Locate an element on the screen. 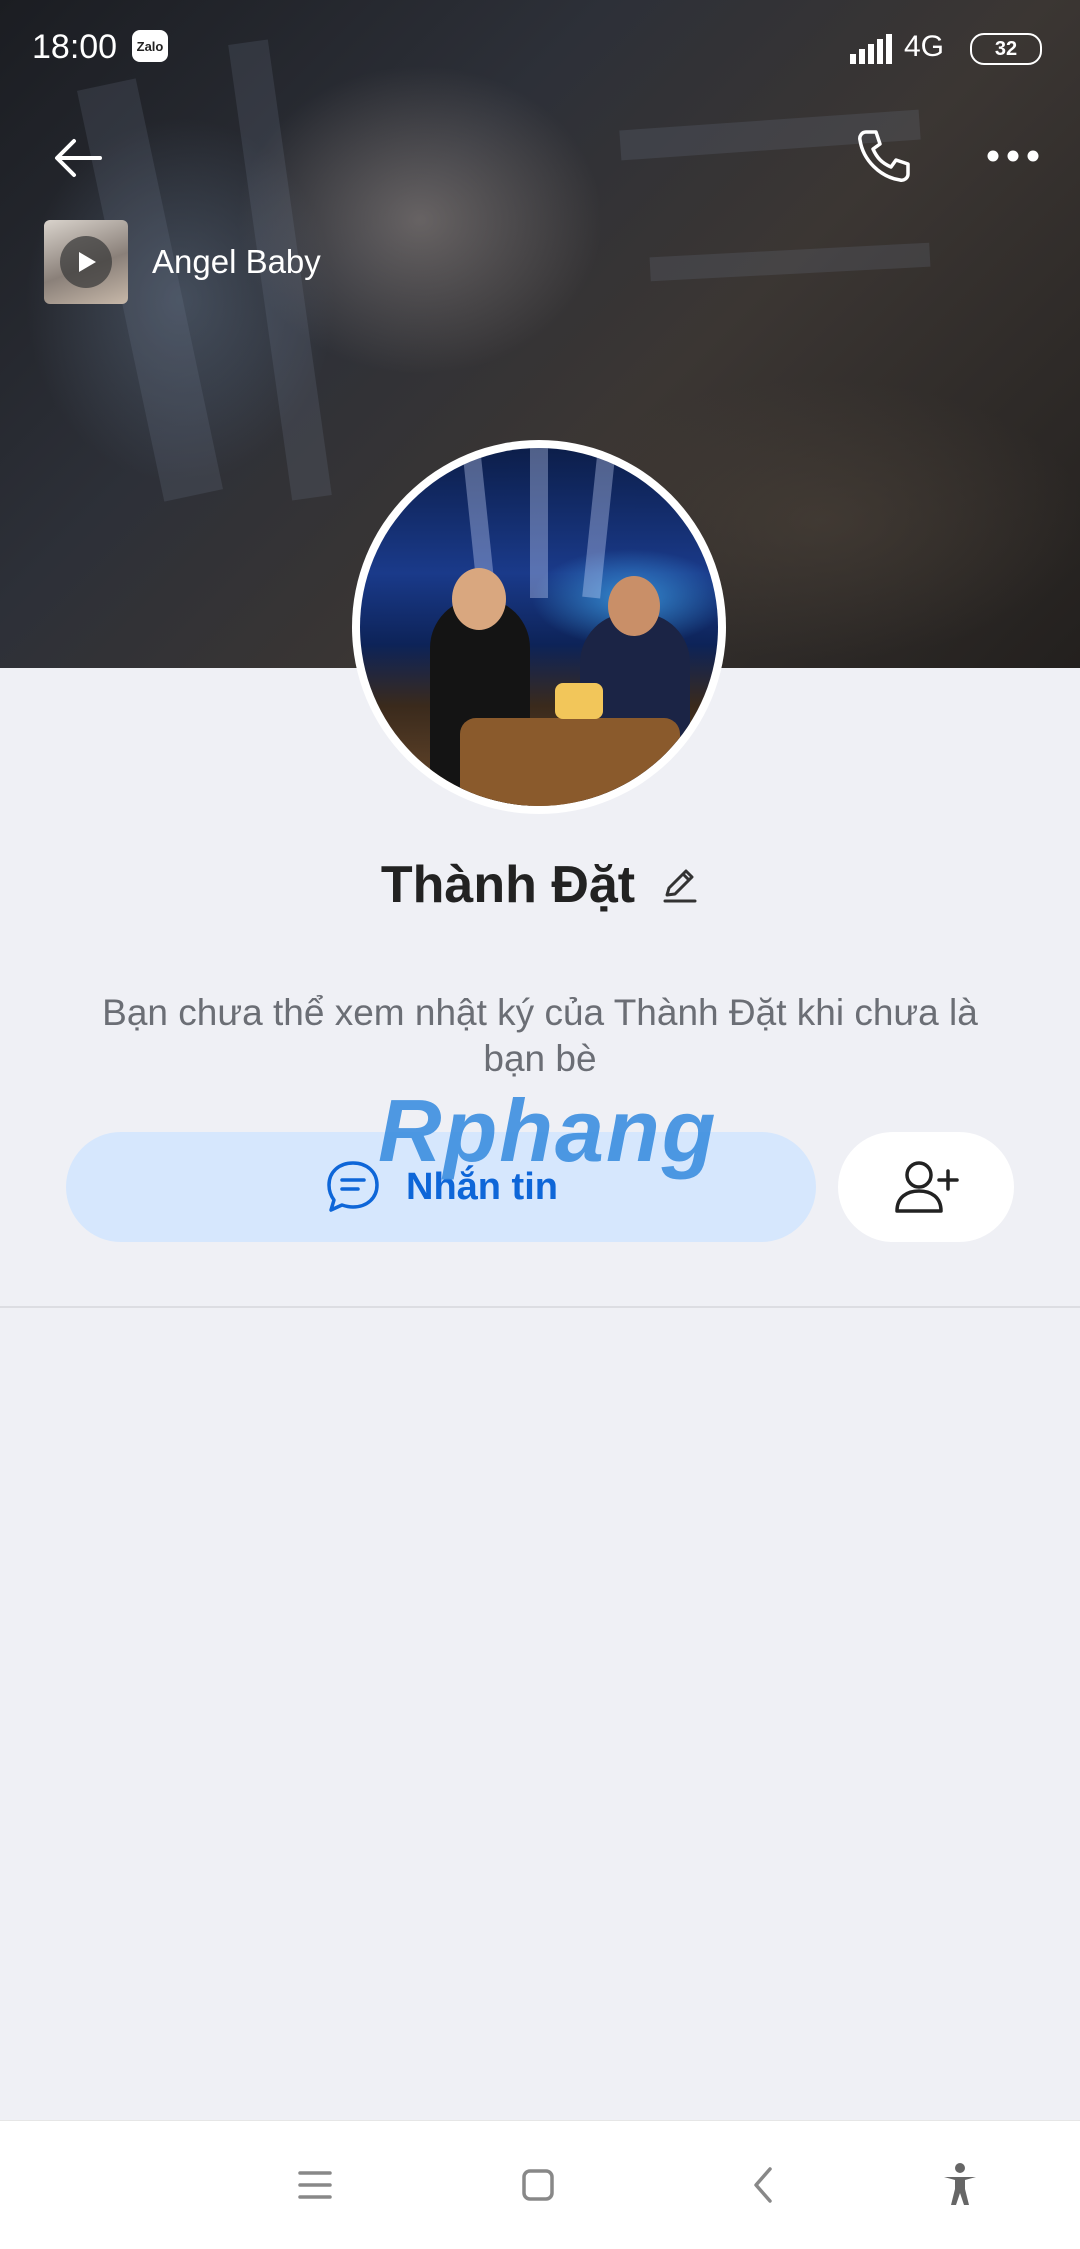  play-icon is located at coordinates (87, 262).